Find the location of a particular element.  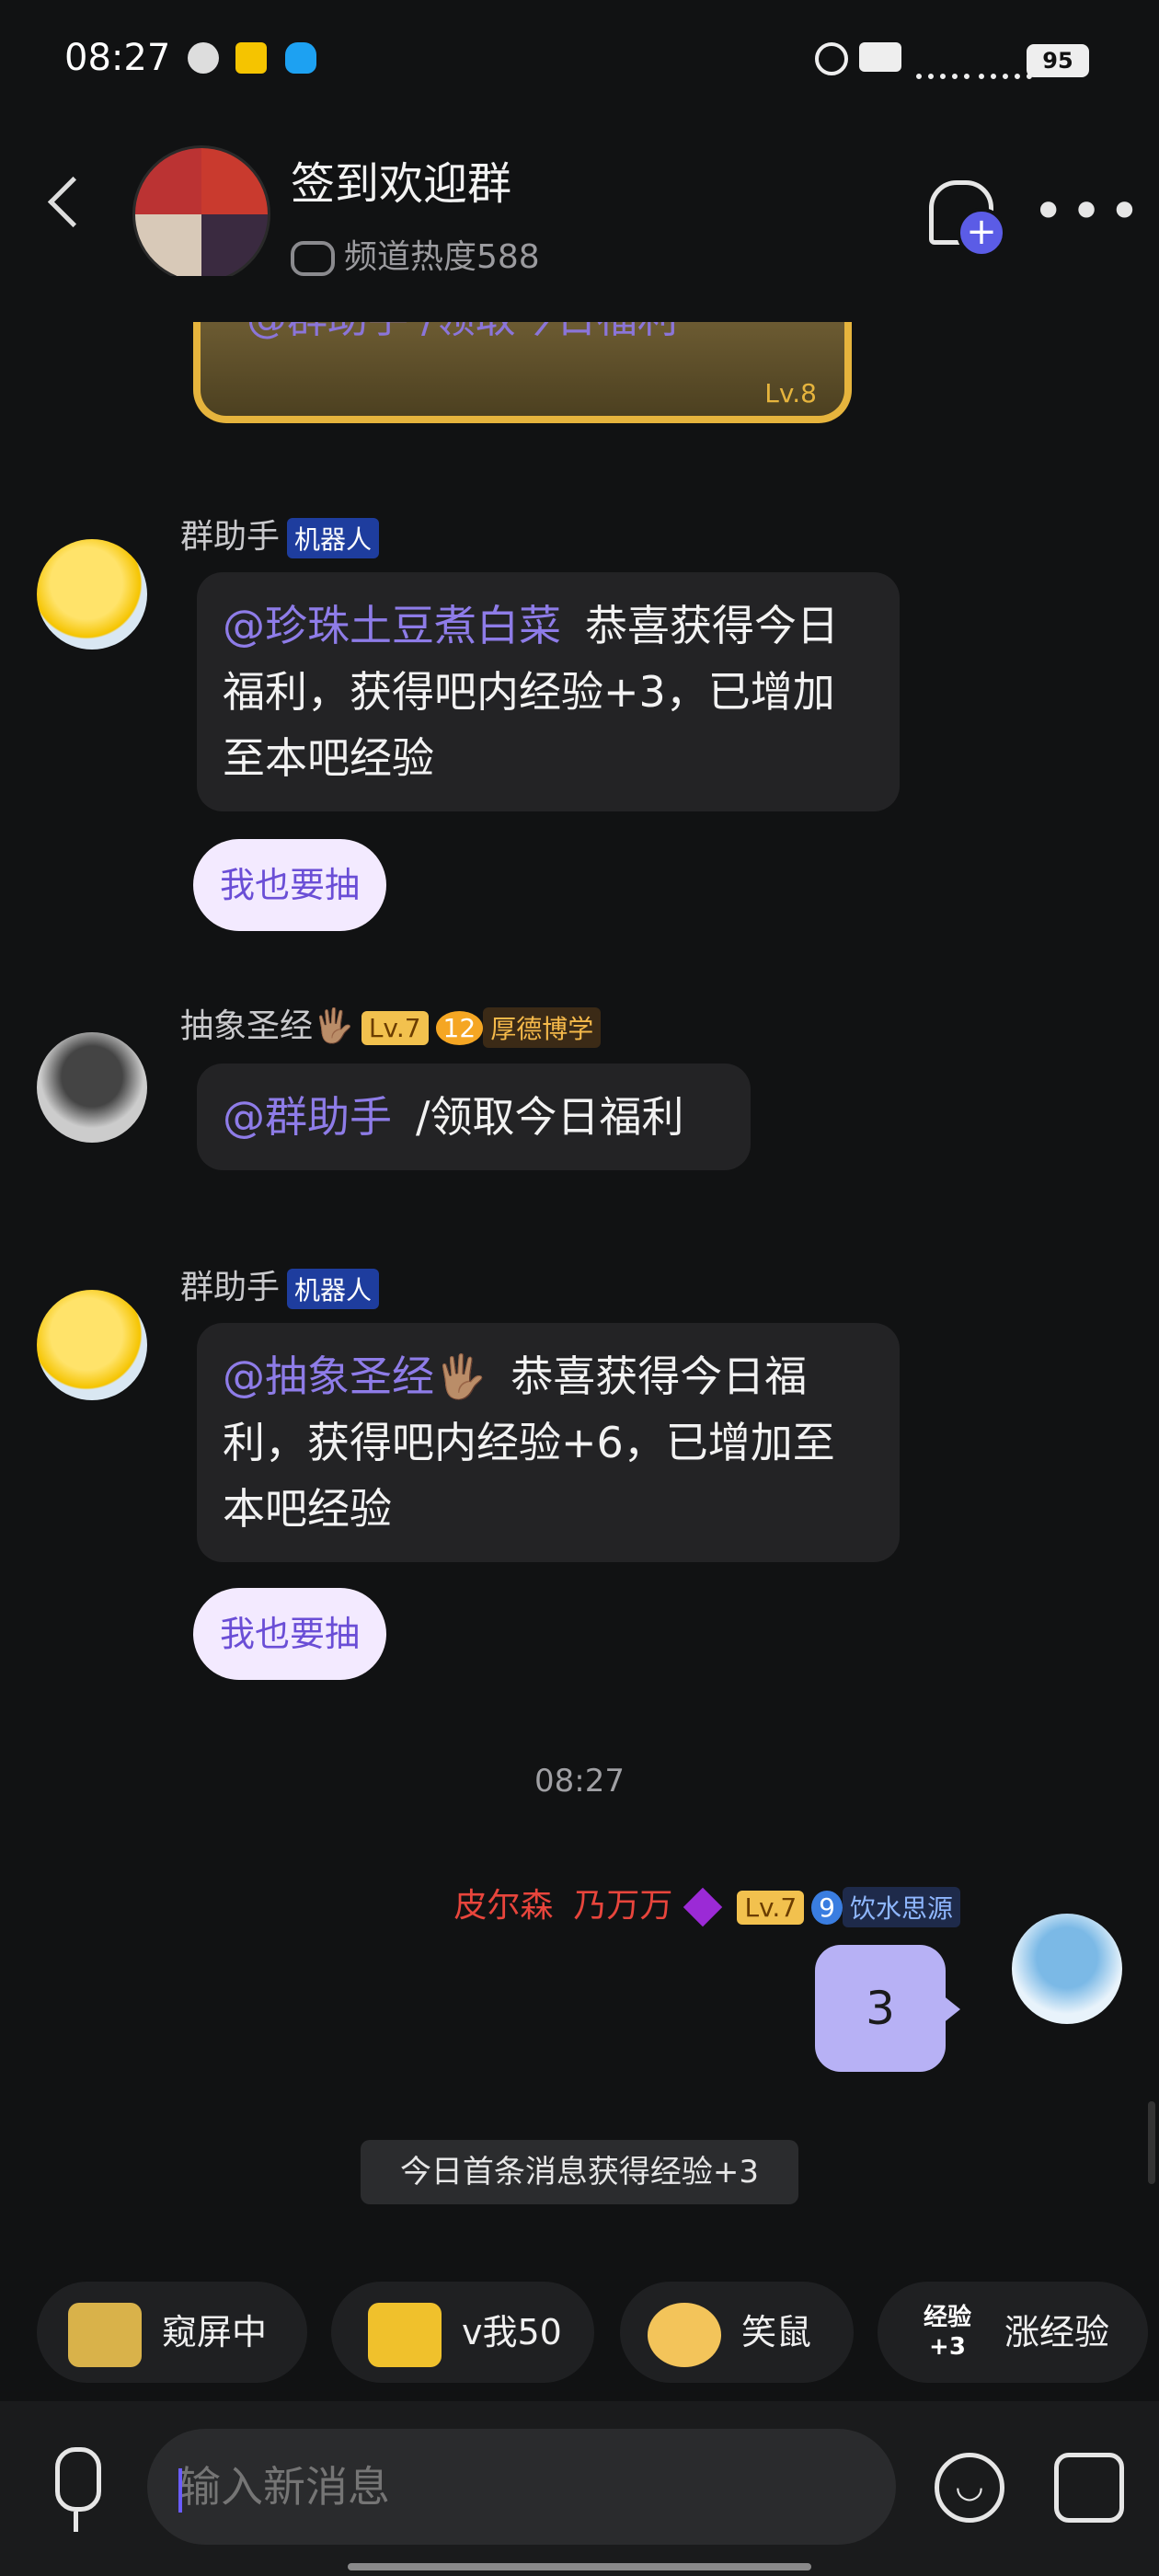

chip-label: 涨经验 is located at coordinates (1057, 2332).